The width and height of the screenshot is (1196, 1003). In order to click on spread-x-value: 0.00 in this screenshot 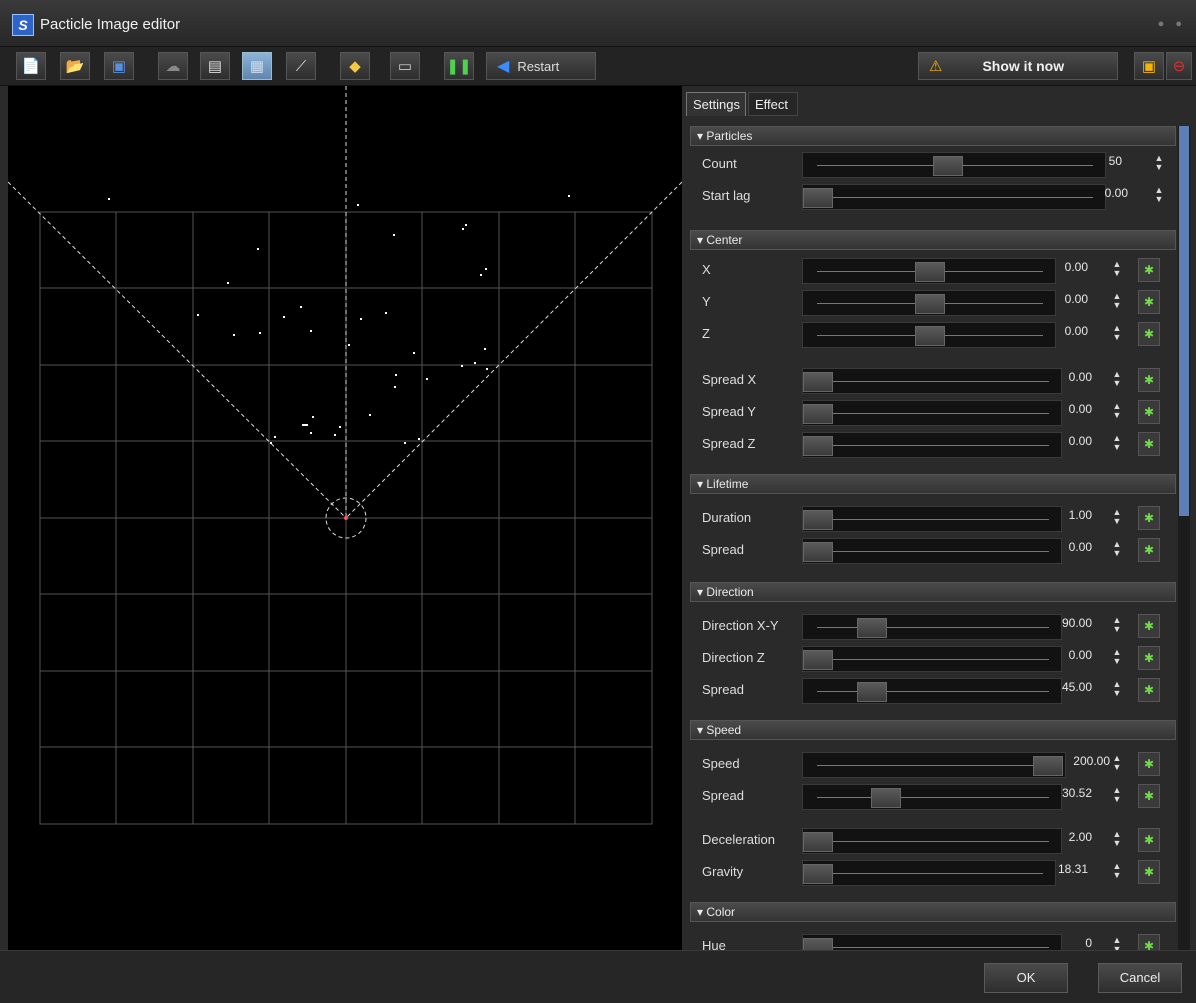, I will do `click(1071, 377)`.